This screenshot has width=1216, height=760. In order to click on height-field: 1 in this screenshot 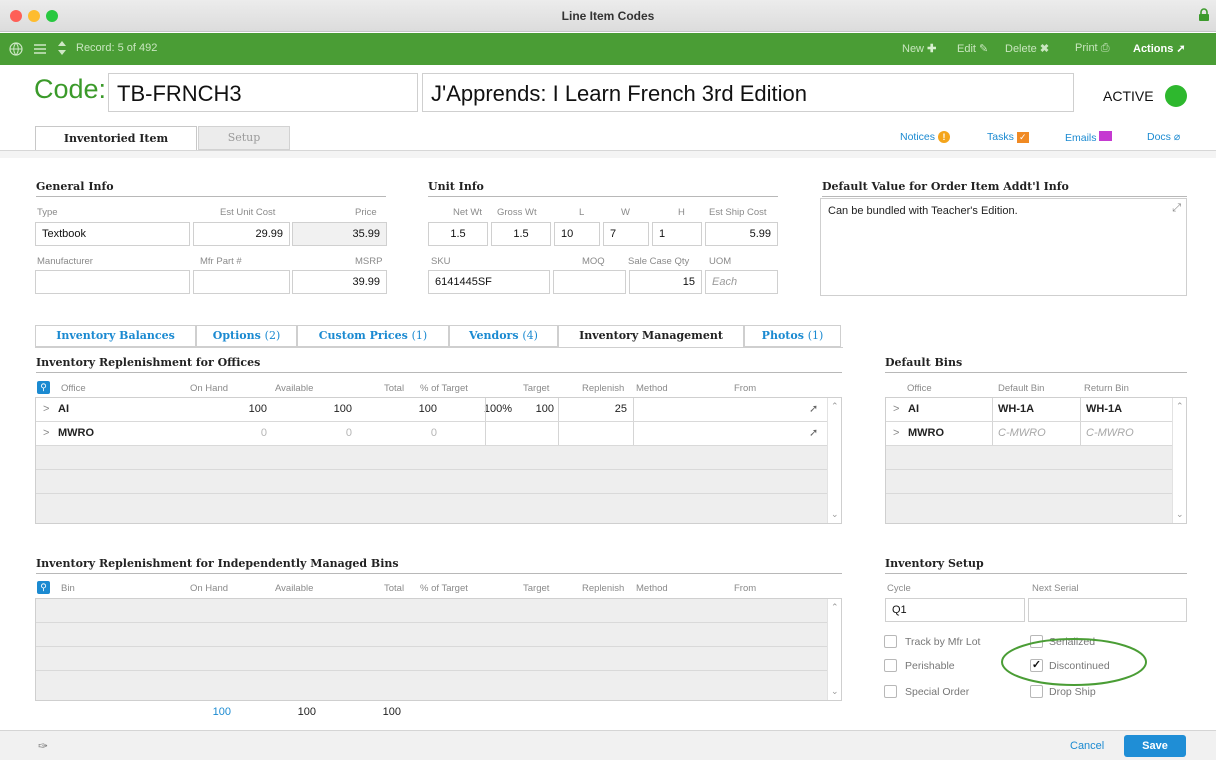, I will do `click(677, 234)`.